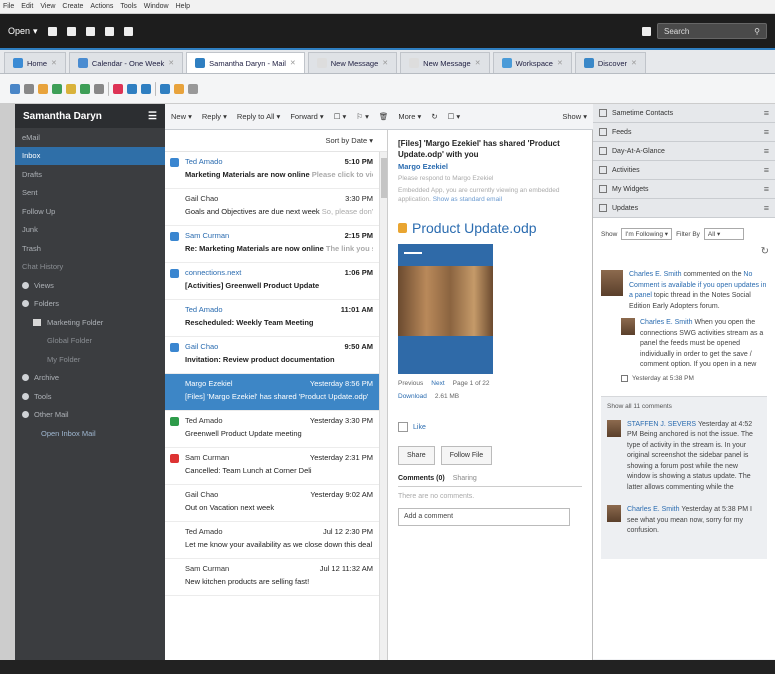  Describe the element at coordinates (653, 509) in the screenshot. I see `comment-author: Charles E. Smith` at that location.